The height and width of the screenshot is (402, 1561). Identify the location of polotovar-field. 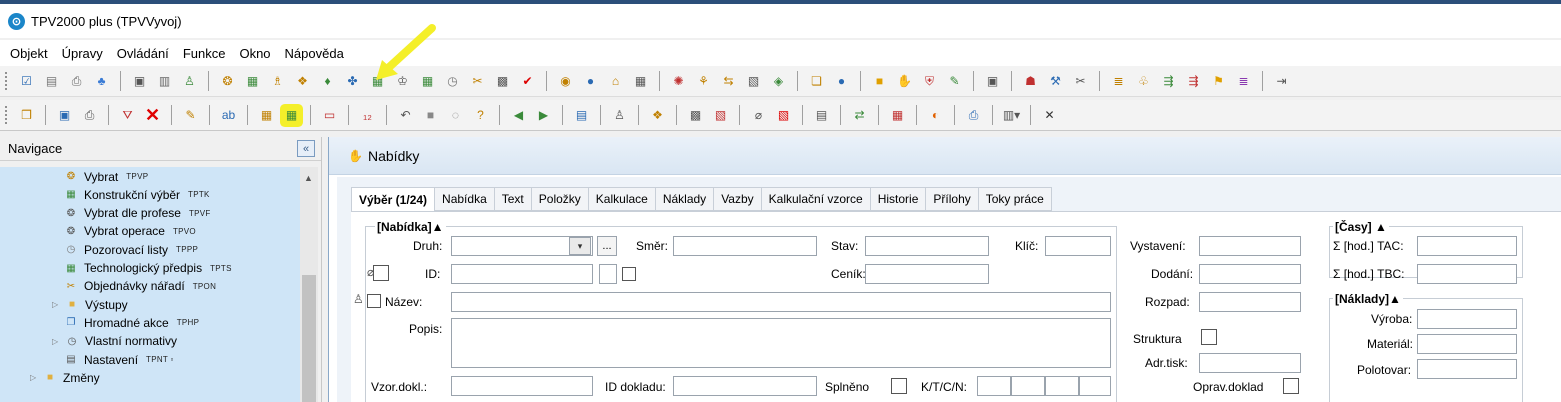
(1467, 369).